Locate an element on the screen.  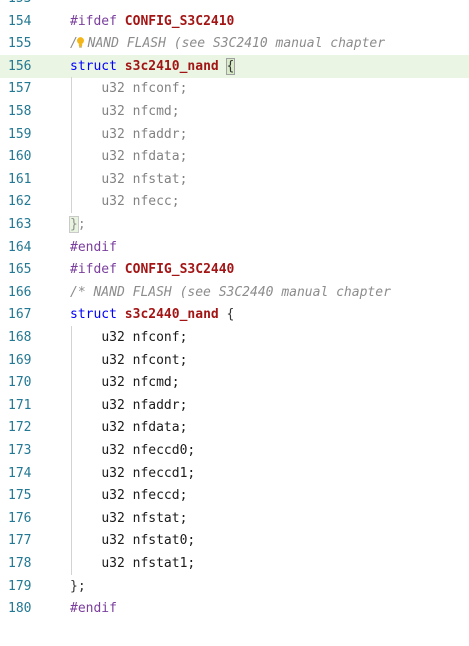
code-line: 163}; is located at coordinates (234, 224).